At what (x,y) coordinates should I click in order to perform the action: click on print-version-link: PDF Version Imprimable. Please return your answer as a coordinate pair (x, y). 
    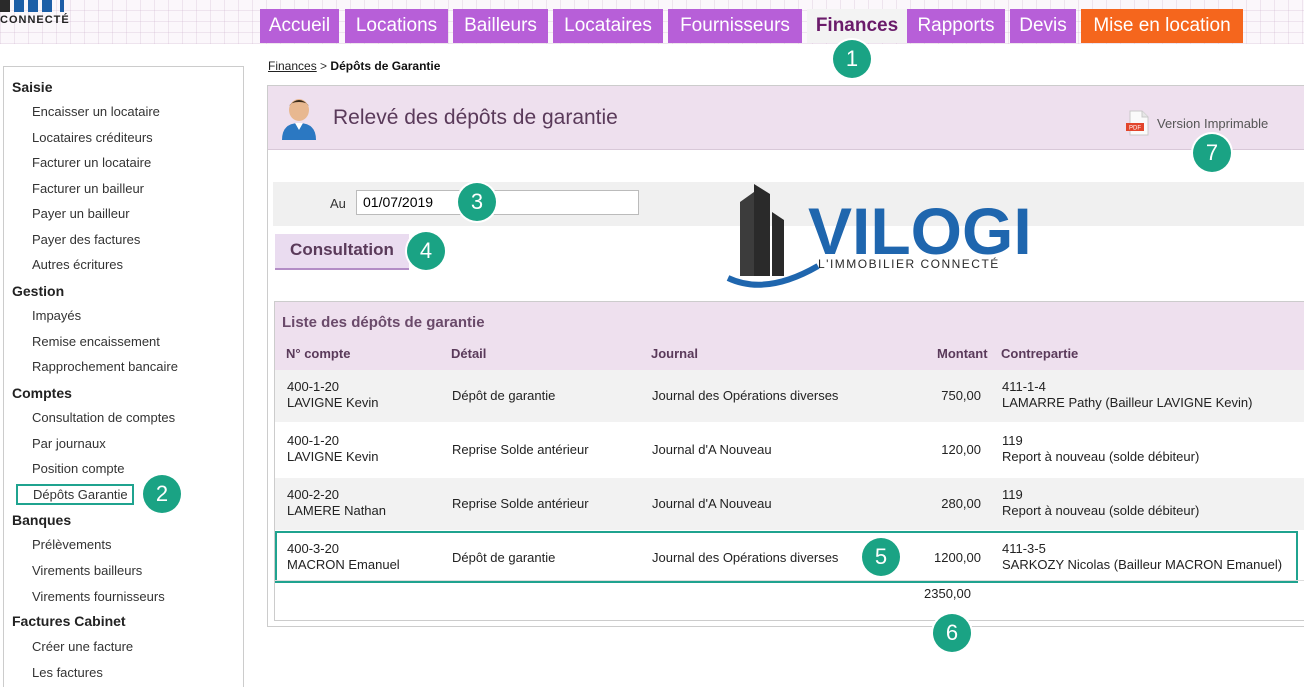
    Looking at the image, I should click on (1197, 123).